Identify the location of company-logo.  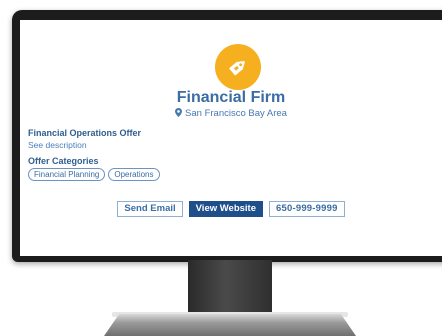
(238, 67).